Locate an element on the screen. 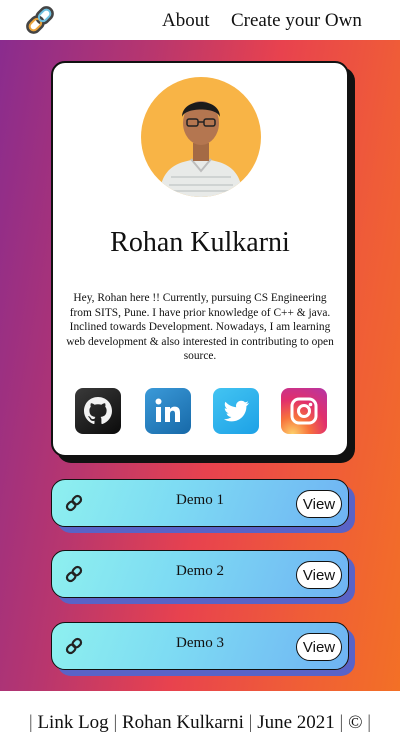 This screenshot has width=400, height=755. demo-link-3: Demo 3 View is located at coordinates (200, 646).